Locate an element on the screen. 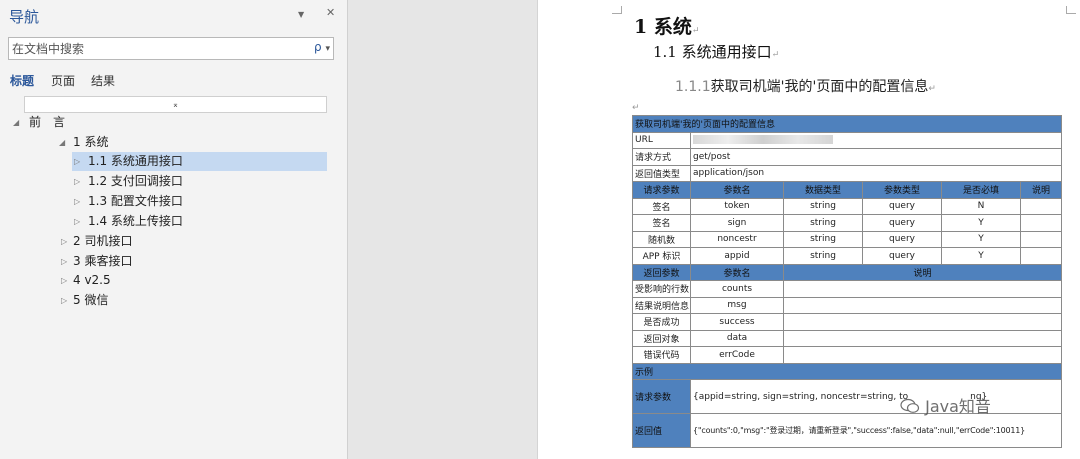  table-row: 错误代码 errCode is located at coordinates (847, 355).